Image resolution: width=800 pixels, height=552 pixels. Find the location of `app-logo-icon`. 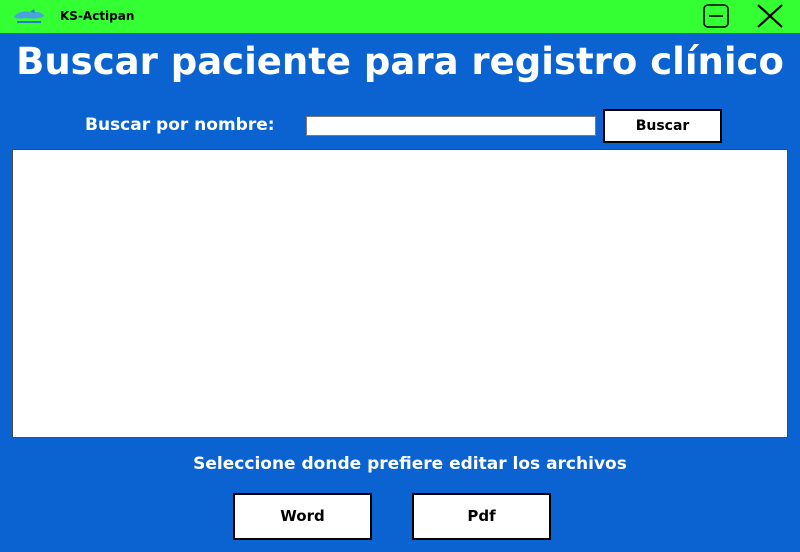

app-logo-icon is located at coordinates (29, 16).